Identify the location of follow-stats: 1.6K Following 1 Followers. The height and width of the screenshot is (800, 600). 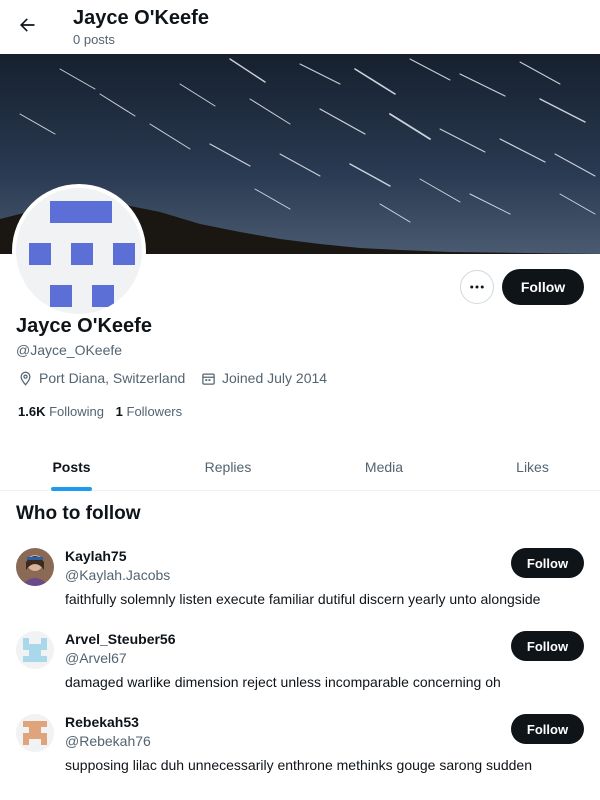
(104, 411).